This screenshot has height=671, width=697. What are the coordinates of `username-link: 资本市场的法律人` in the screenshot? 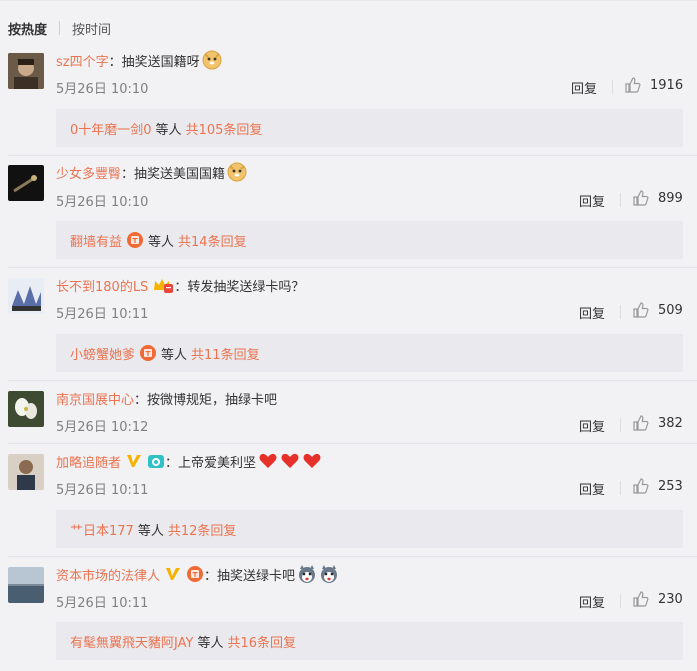 It's located at (108, 574).